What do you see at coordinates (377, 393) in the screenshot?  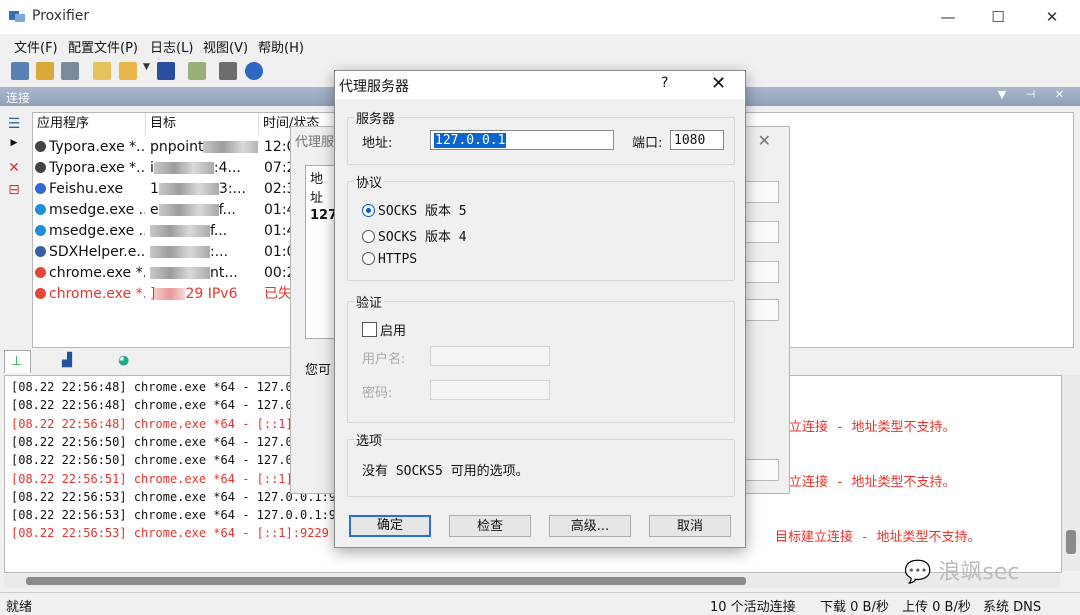 I see `password-label: 密码:` at bounding box center [377, 393].